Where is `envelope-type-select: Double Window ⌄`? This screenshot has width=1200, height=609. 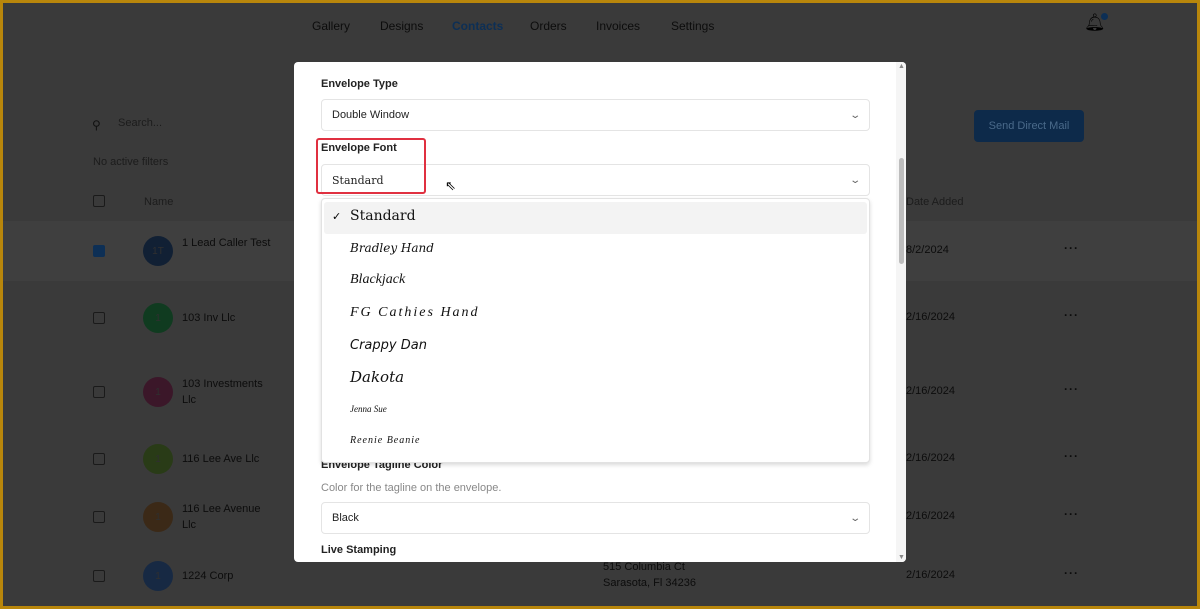 envelope-type-select: Double Window ⌄ is located at coordinates (595, 115).